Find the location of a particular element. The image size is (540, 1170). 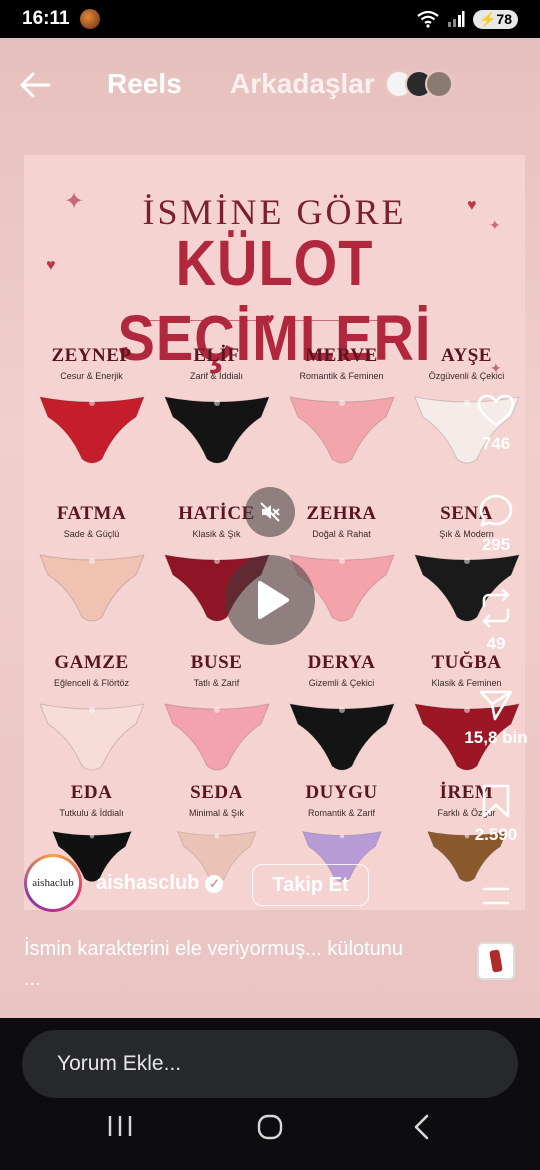

wifi-icon is located at coordinates (428, 19).